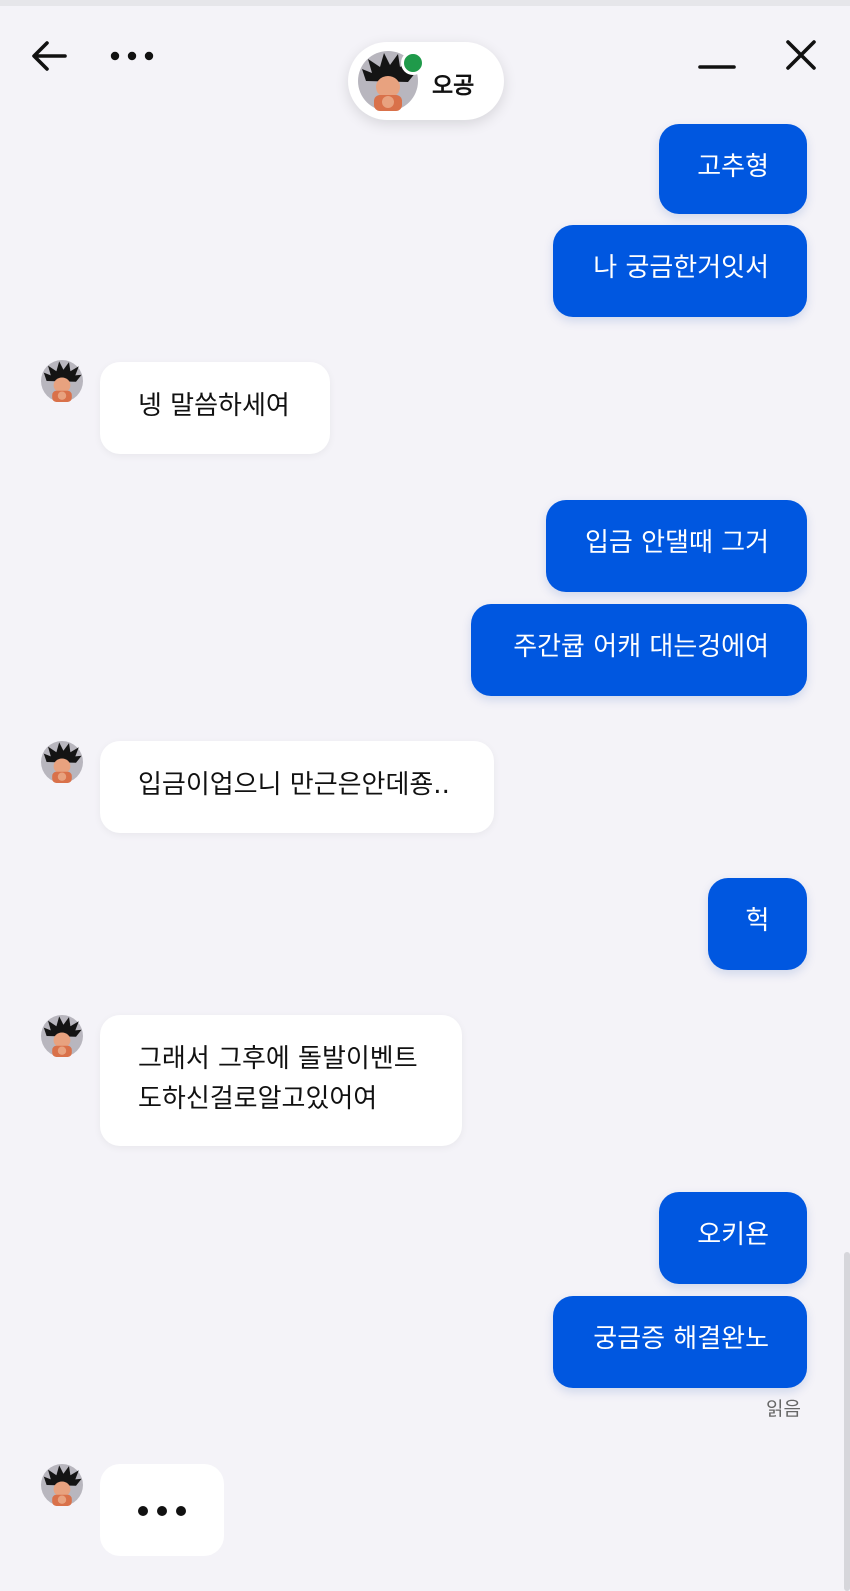 The width and height of the screenshot is (850, 1591). I want to click on message-bubble-incoming: 입금이업으니 만근은안데죵.., so click(297, 787).